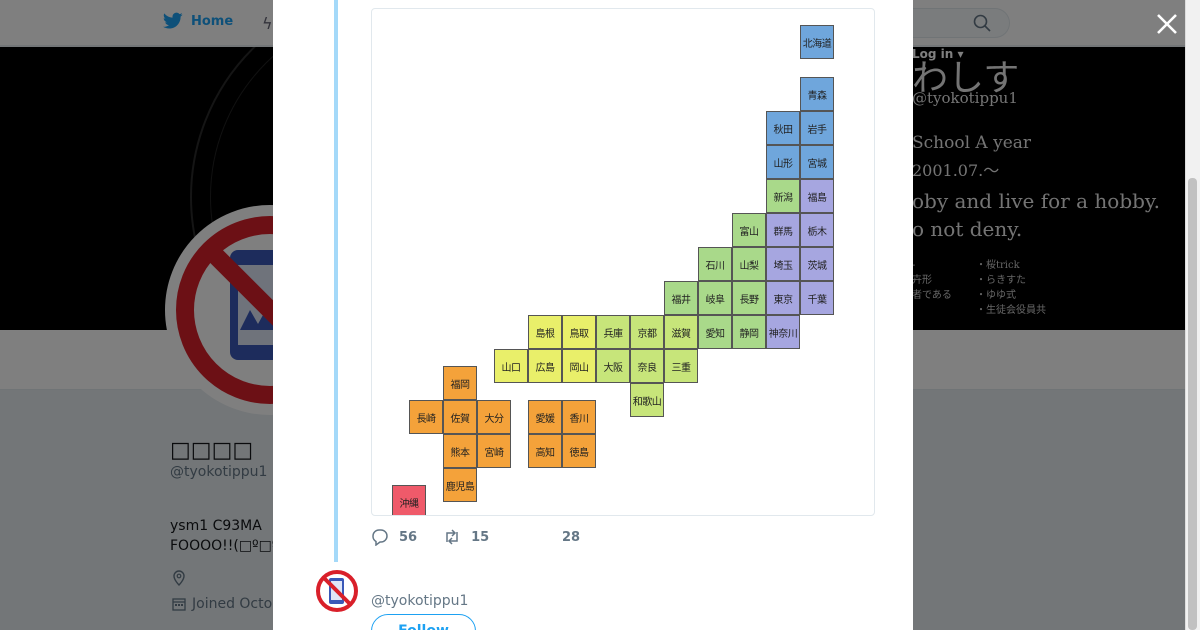  What do you see at coordinates (783, 332) in the screenshot?
I see `prefecture-tile: 神奈川` at bounding box center [783, 332].